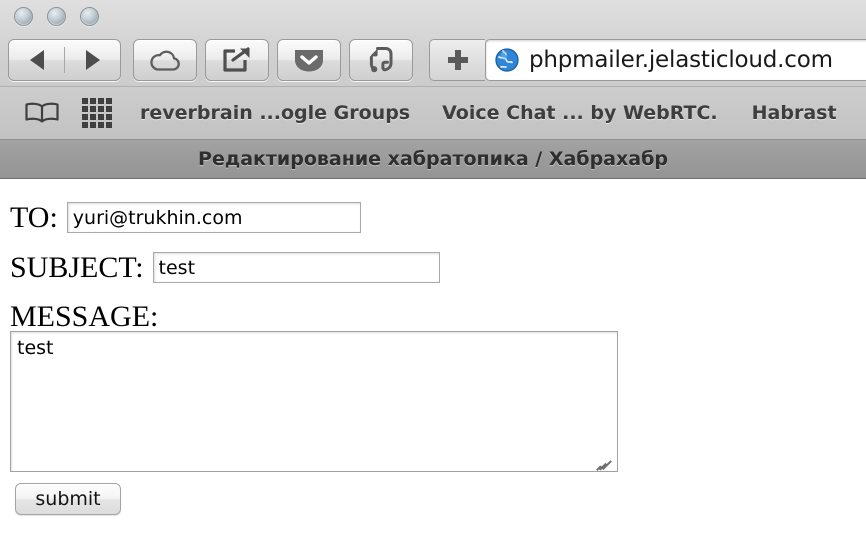 The width and height of the screenshot is (866, 544). I want to click on to-label: TO:, so click(34, 217).